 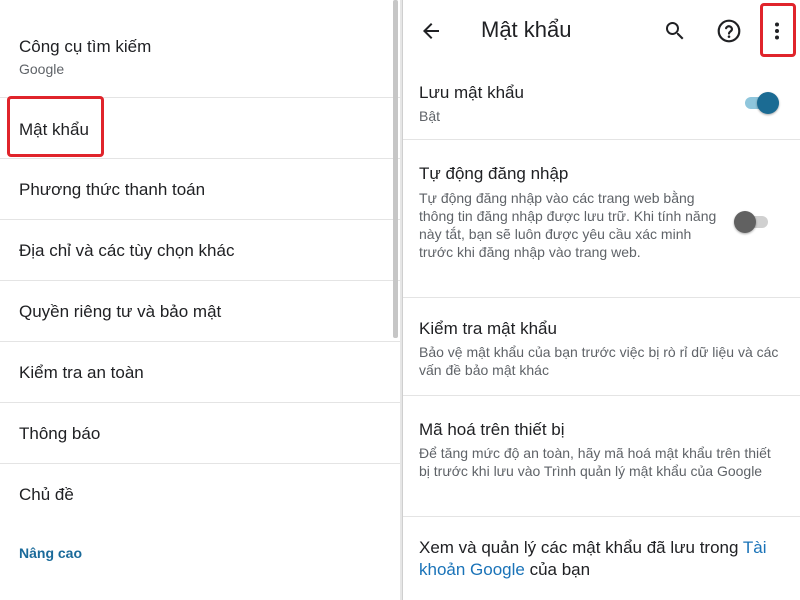 What do you see at coordinates (431, 31) in the screenshot?
I see `back-arrow-icon` at bounding box center [431, 31].